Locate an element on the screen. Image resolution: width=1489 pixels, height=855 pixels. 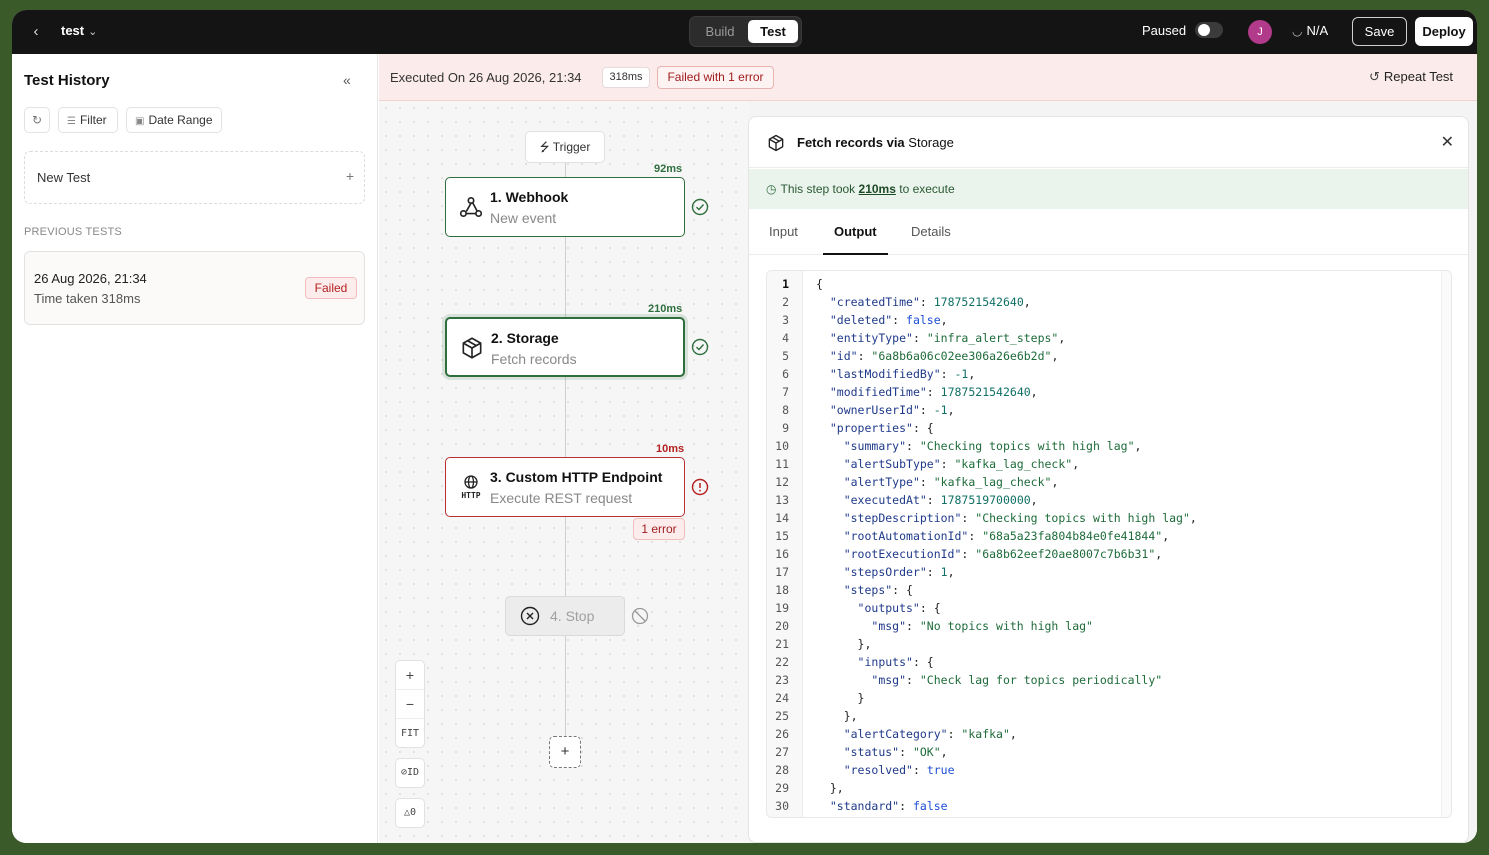
zoom-out-button: − is located at coordinates (410, 704).